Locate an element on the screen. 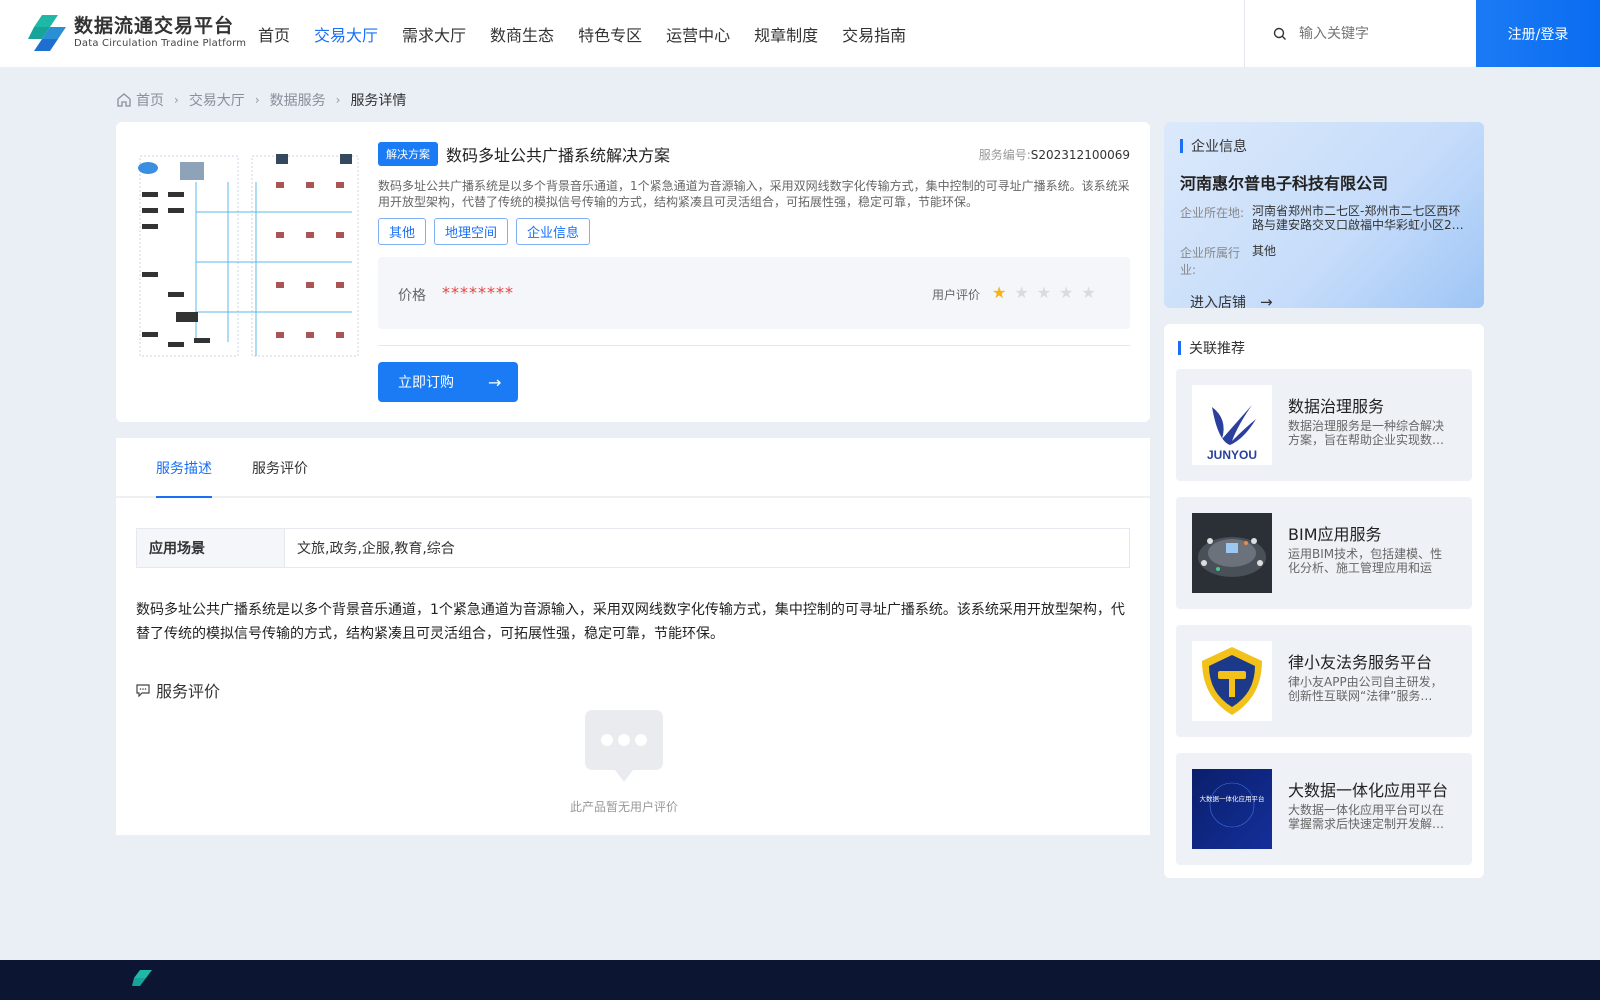 The height and width of the screenshot is (1000, 1600). review-title-text: 服务评价 is located at coordinates (188, 691).